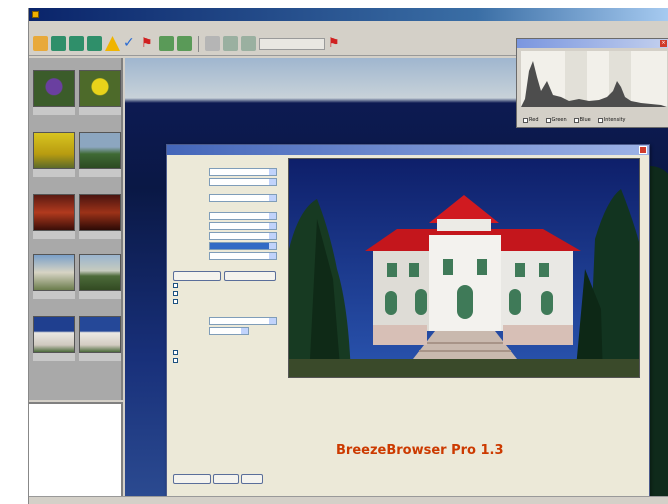  Describe the element at coordinates (248, 43) in the screenshot. I see `forward-icon` at that location.